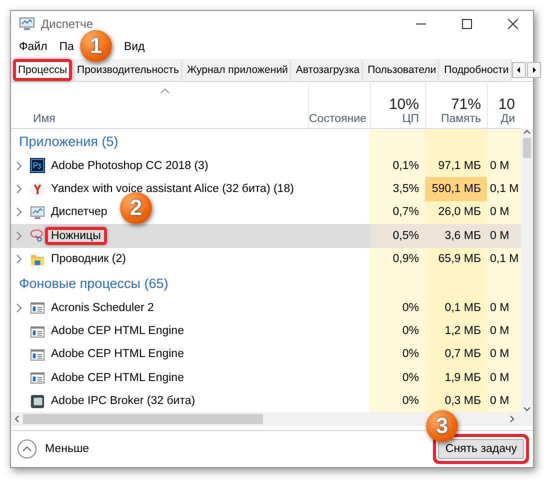 This screenshot has height=490, width=550. I want to click on scissors-icon, so click(37, 236).